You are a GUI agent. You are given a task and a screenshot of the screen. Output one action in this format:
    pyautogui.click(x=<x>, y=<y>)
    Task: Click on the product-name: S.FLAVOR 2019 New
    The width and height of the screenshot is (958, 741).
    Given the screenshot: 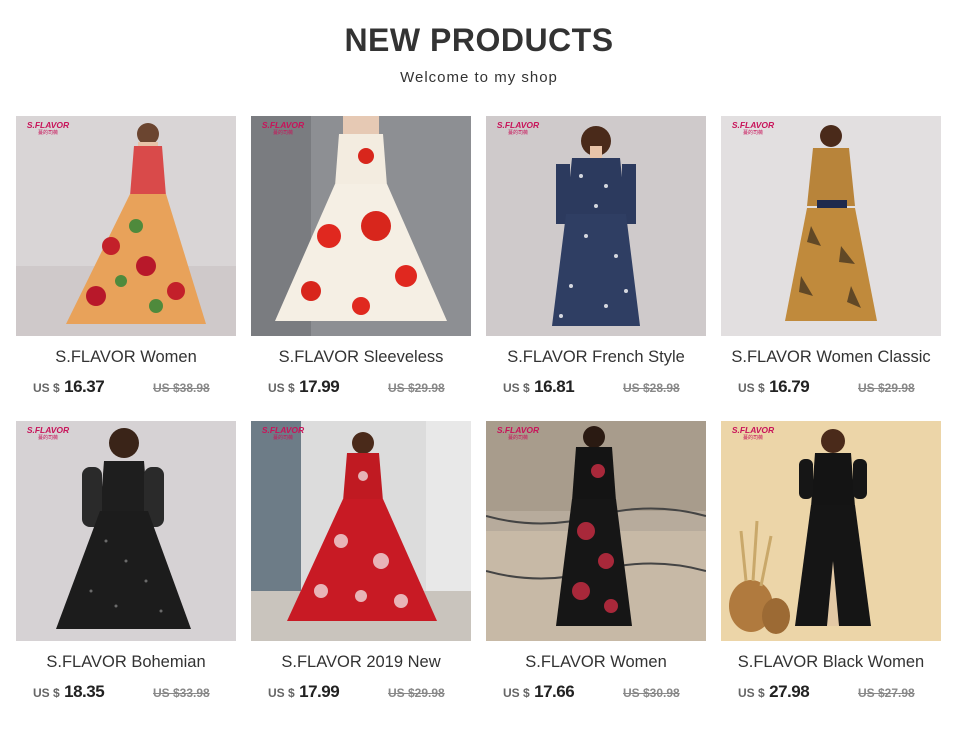 What is the action you would take?
    pyautogui.click(x=361, y=662)
    